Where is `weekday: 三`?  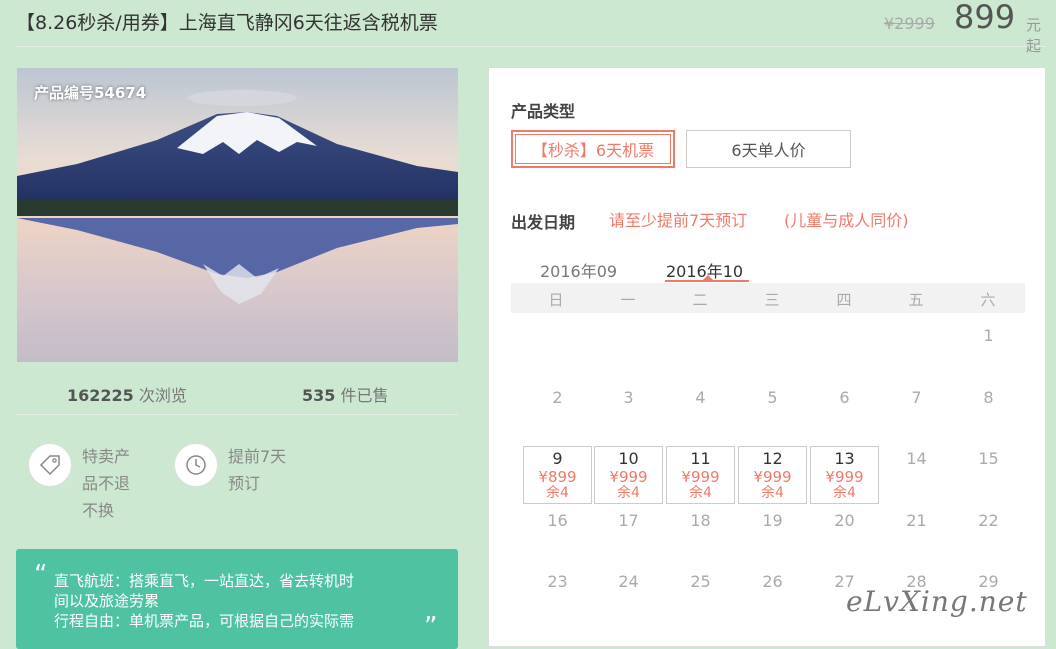 weekday: 三 is located at coordinates (772, 300).